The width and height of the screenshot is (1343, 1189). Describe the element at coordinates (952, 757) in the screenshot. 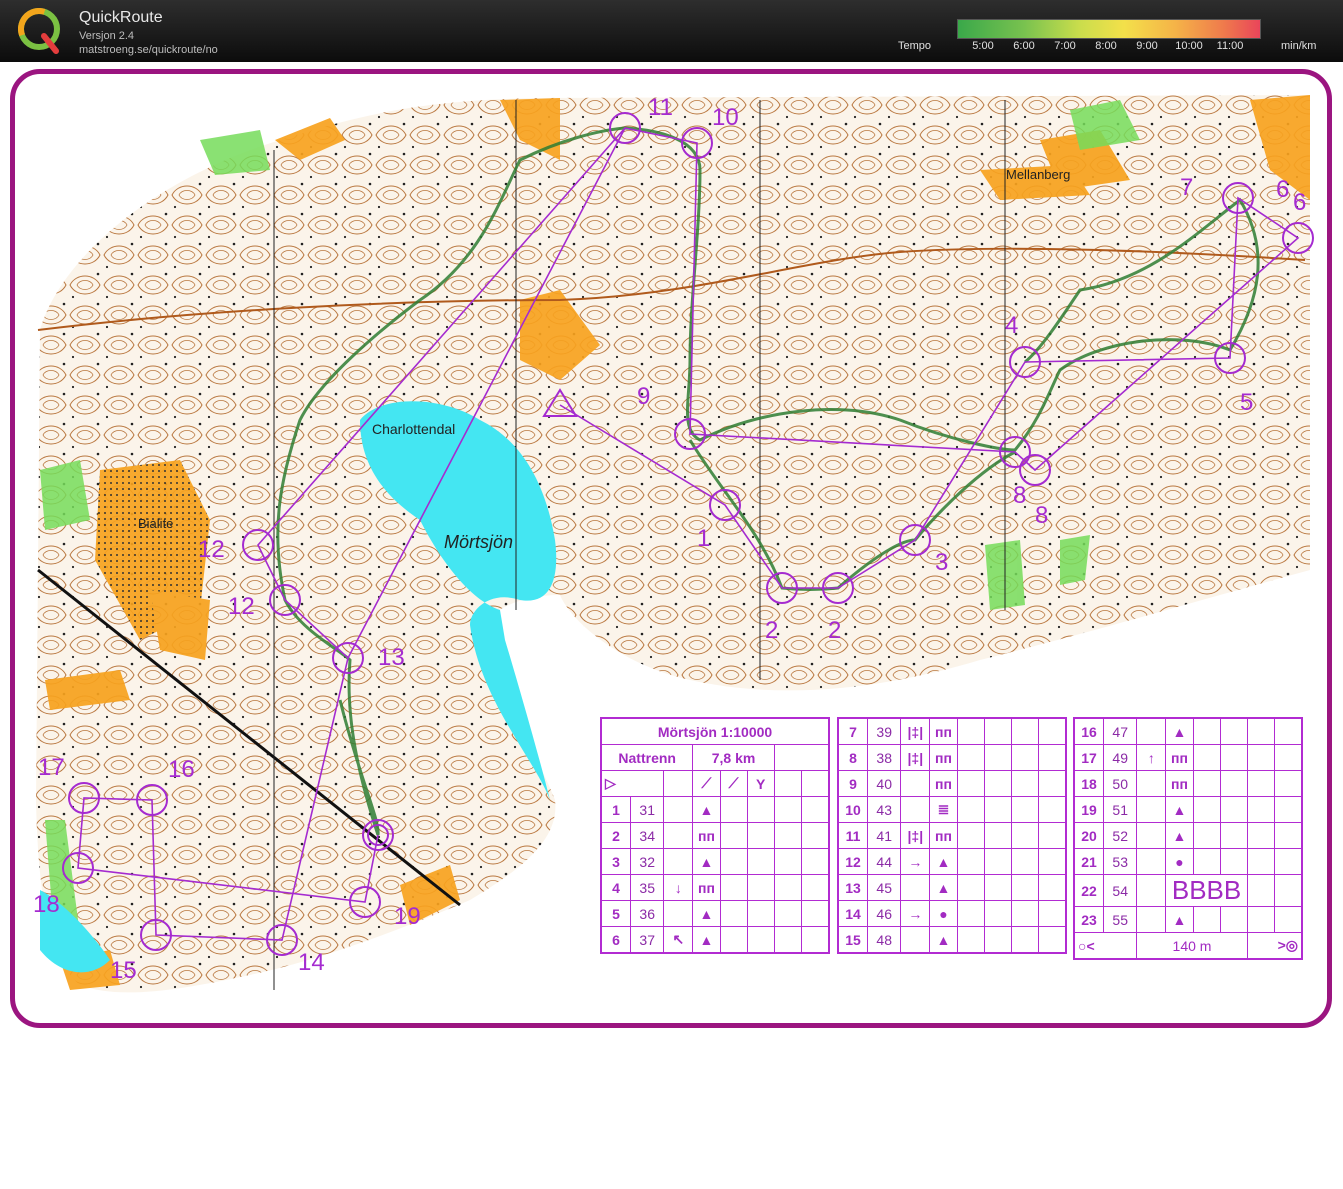

I see `description-row: 8 38 |‡| ᴨᴨ` at that location.